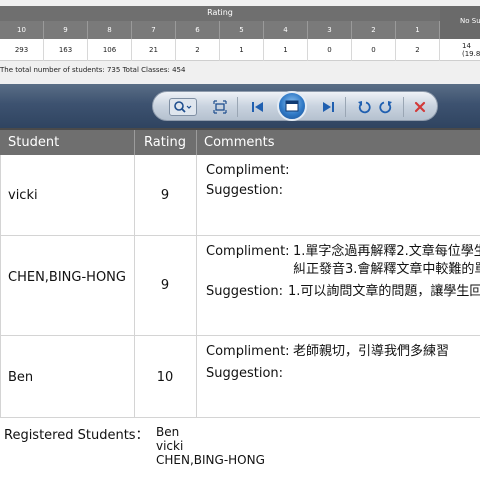 This screenshot has width=480, height=480. What do you see at coordinates (165, 142) in the screenshot?
I see `rating-column-header: Rating` at bounding box center [165, 142].